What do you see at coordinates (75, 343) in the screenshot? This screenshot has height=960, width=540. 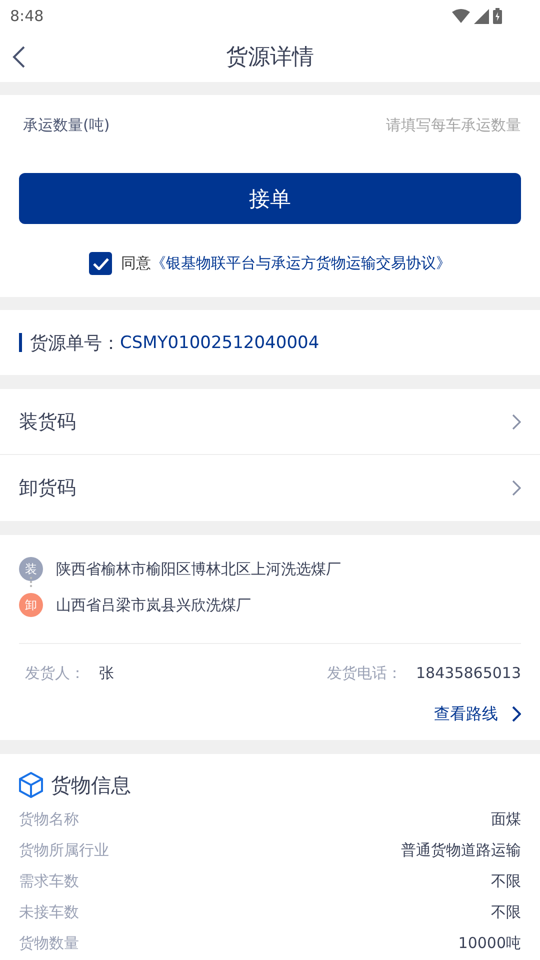 I see `order-number-label: 货源单号：` at bounding box center [75, 343].